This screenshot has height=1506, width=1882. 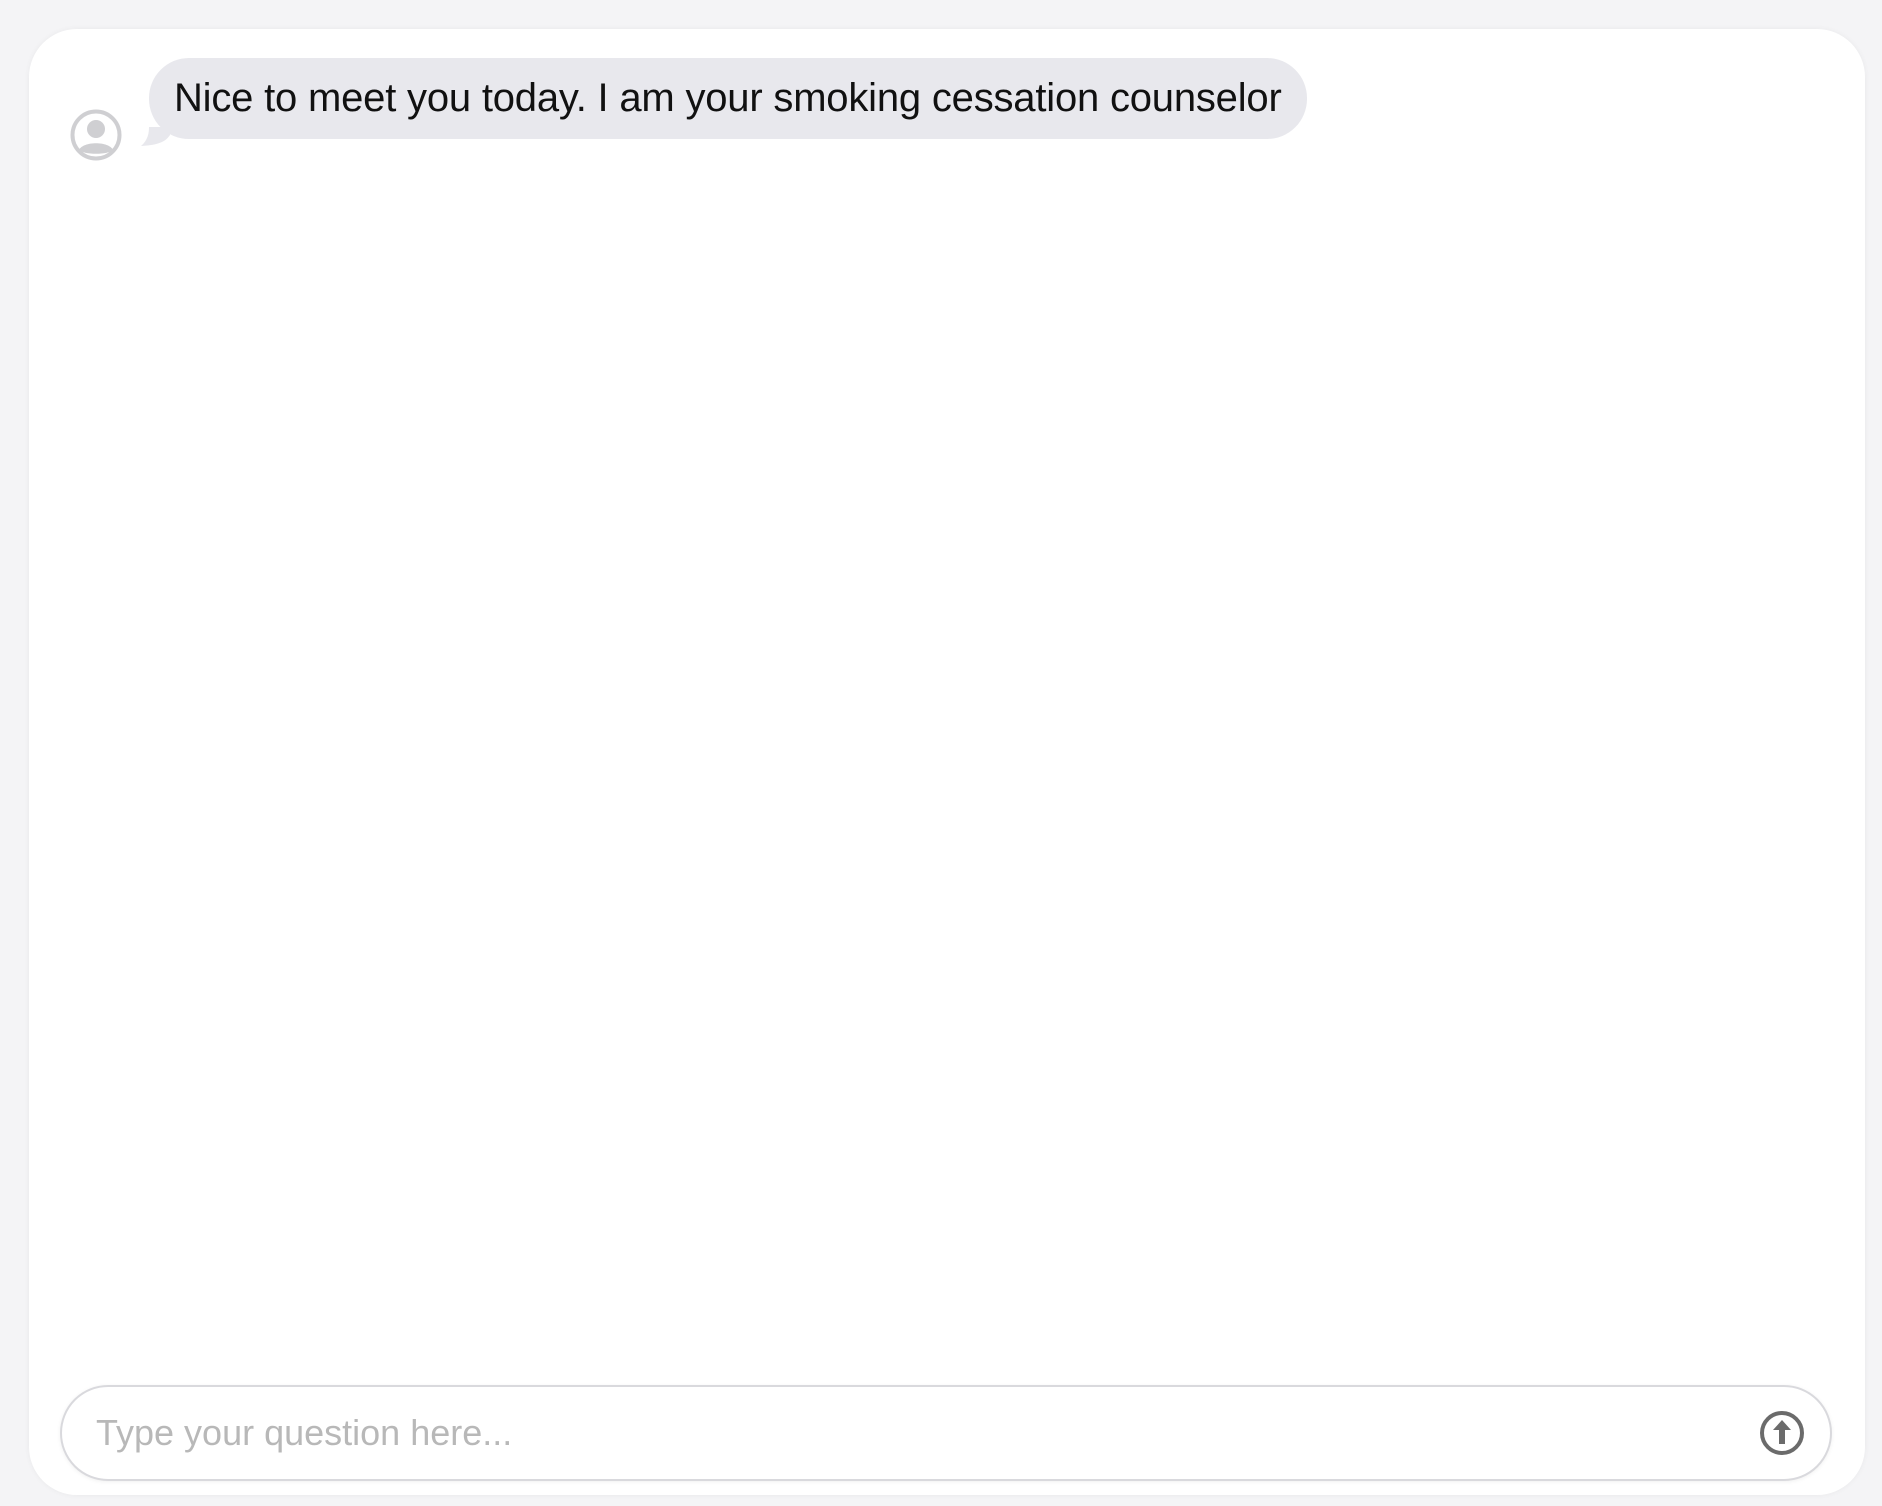 I want to click on send-button, so click(x=1782, y=1433).